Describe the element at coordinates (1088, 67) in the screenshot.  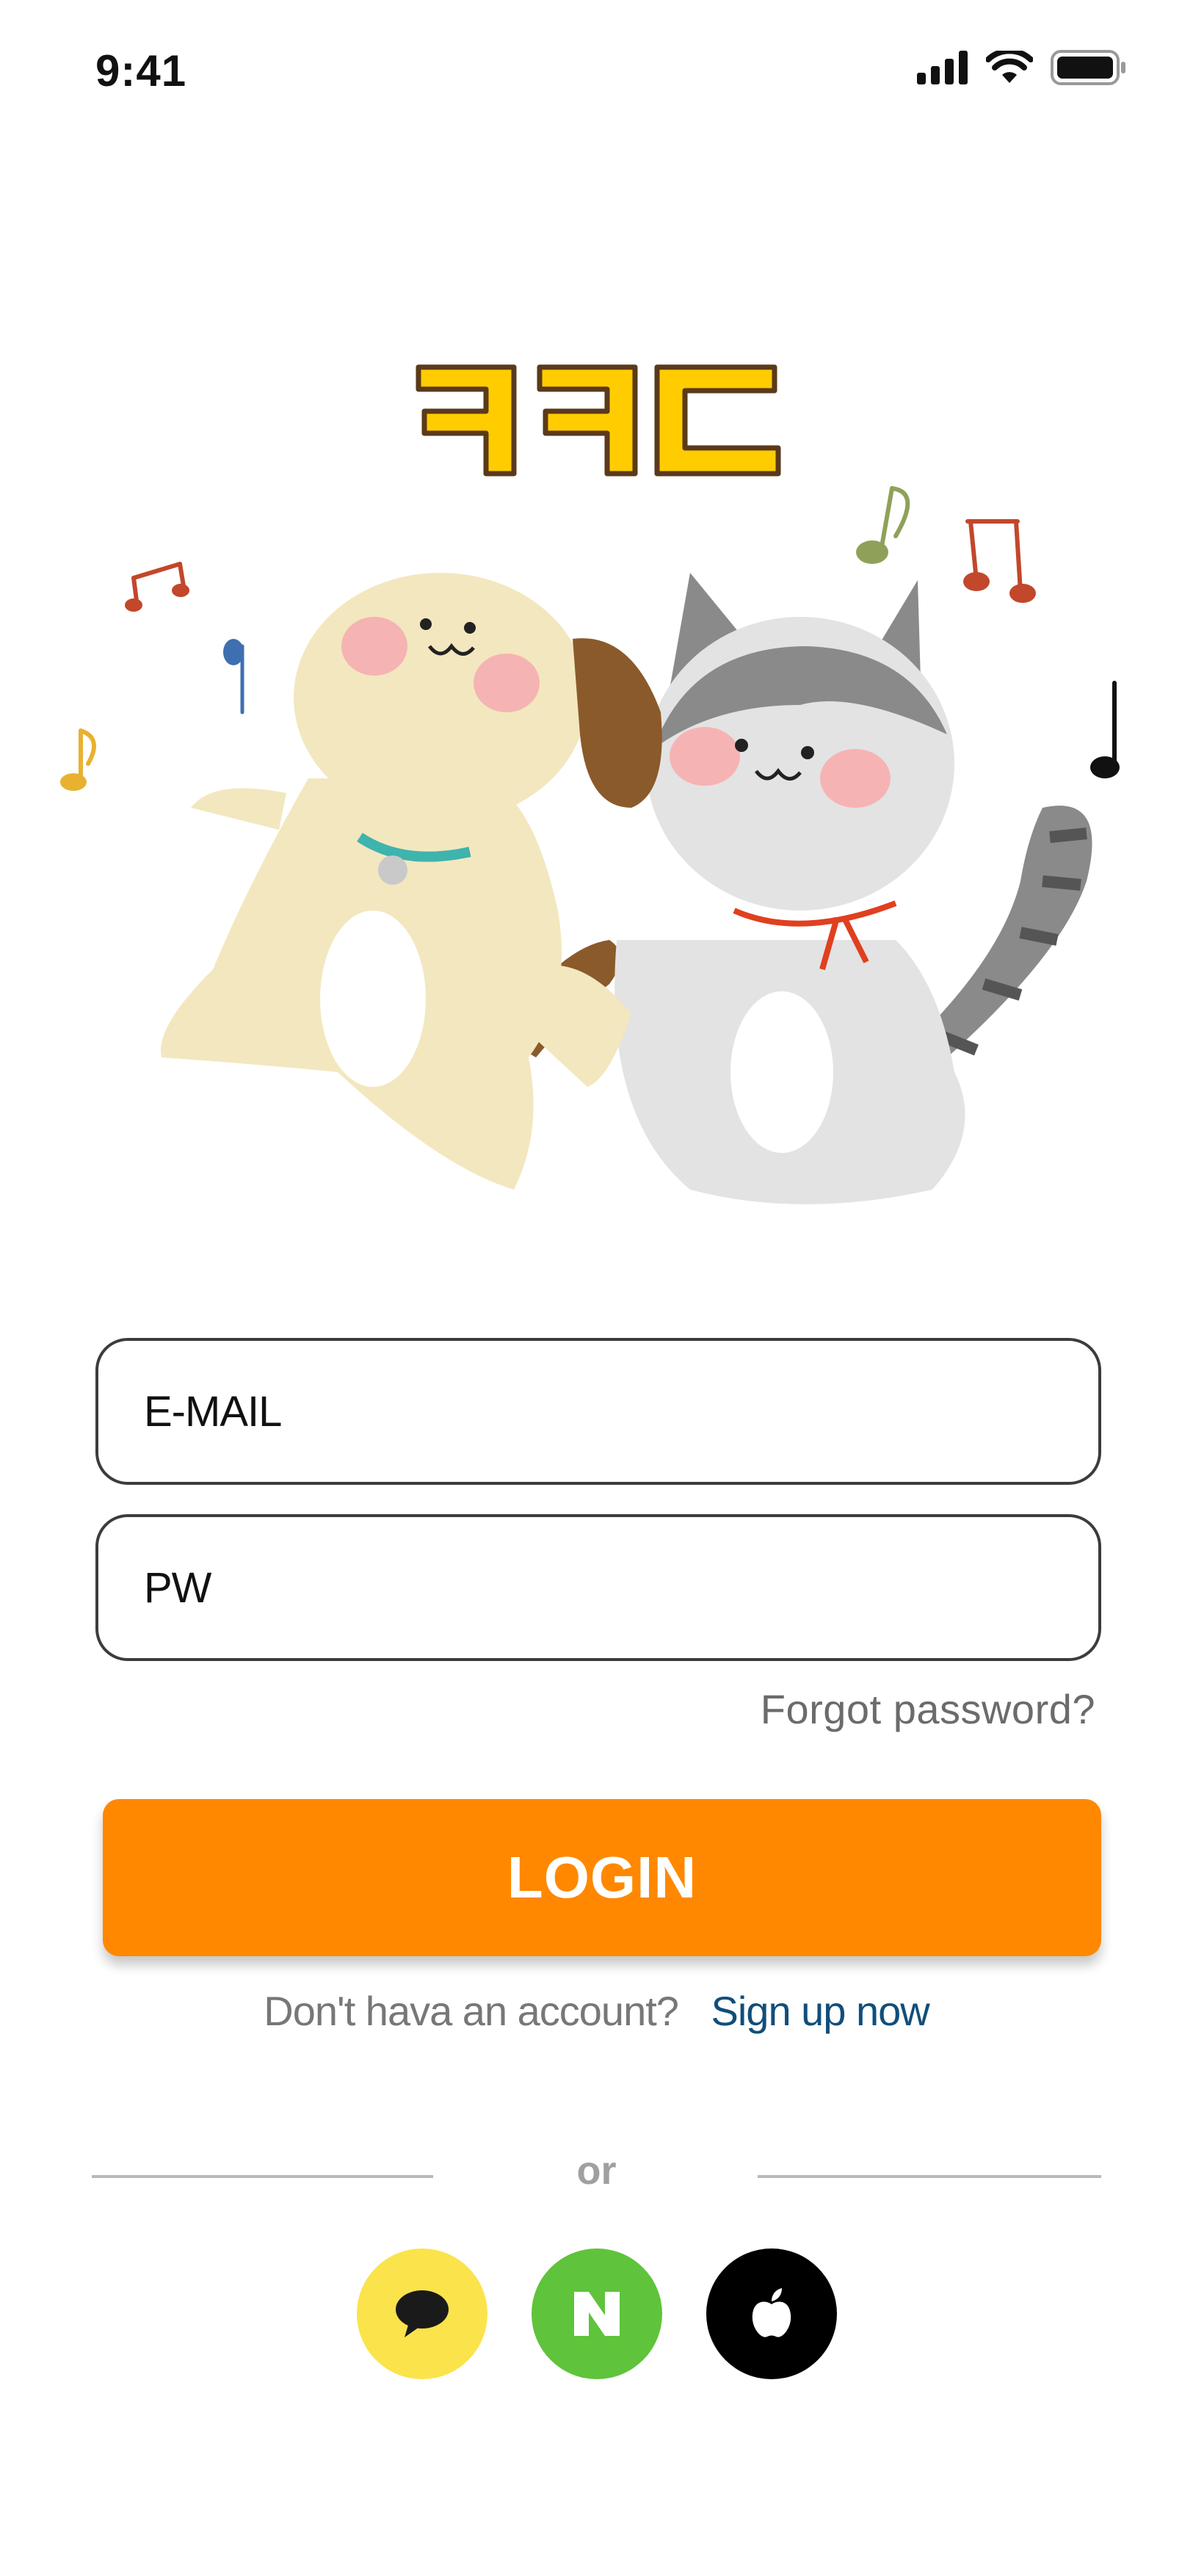
I see `battery-icon` at that location.